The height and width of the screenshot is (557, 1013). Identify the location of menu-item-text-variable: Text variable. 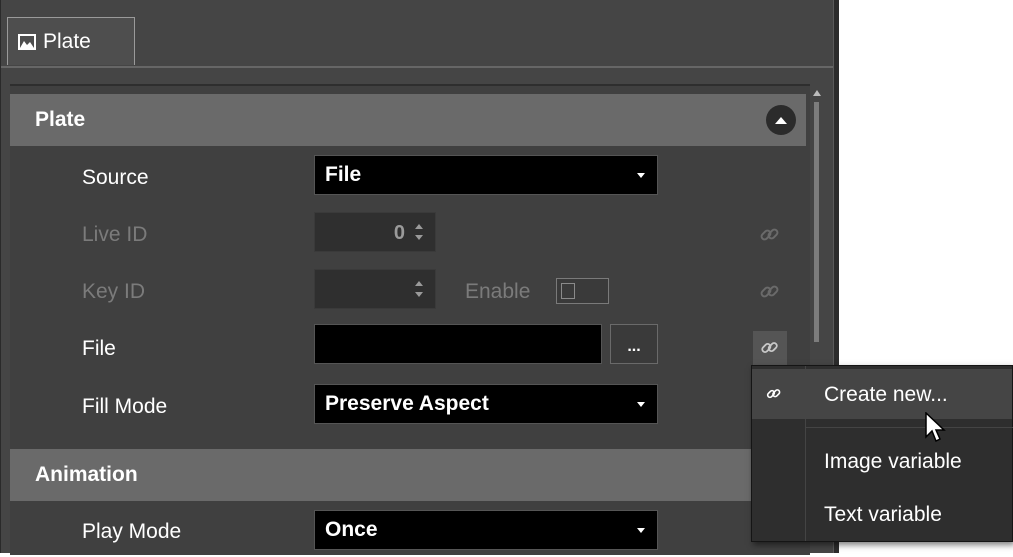
(882, 514).